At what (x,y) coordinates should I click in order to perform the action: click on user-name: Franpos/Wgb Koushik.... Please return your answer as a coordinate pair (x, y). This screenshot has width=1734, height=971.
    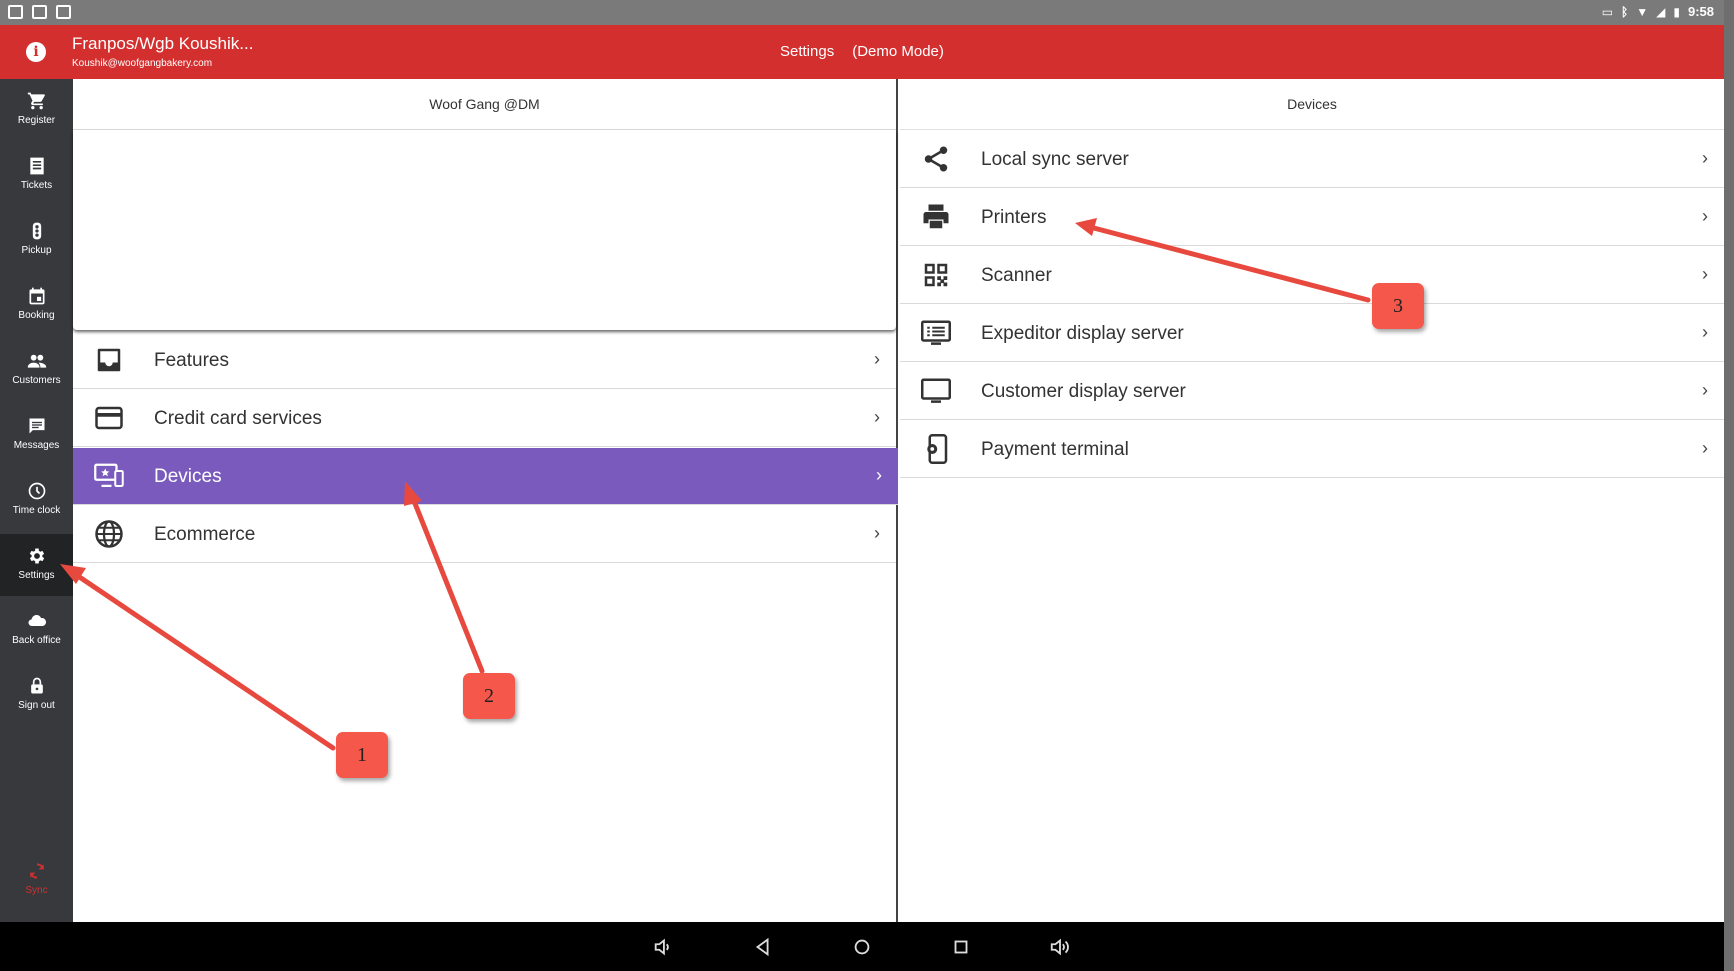
    Looking at the image, I should click on (162, 44).